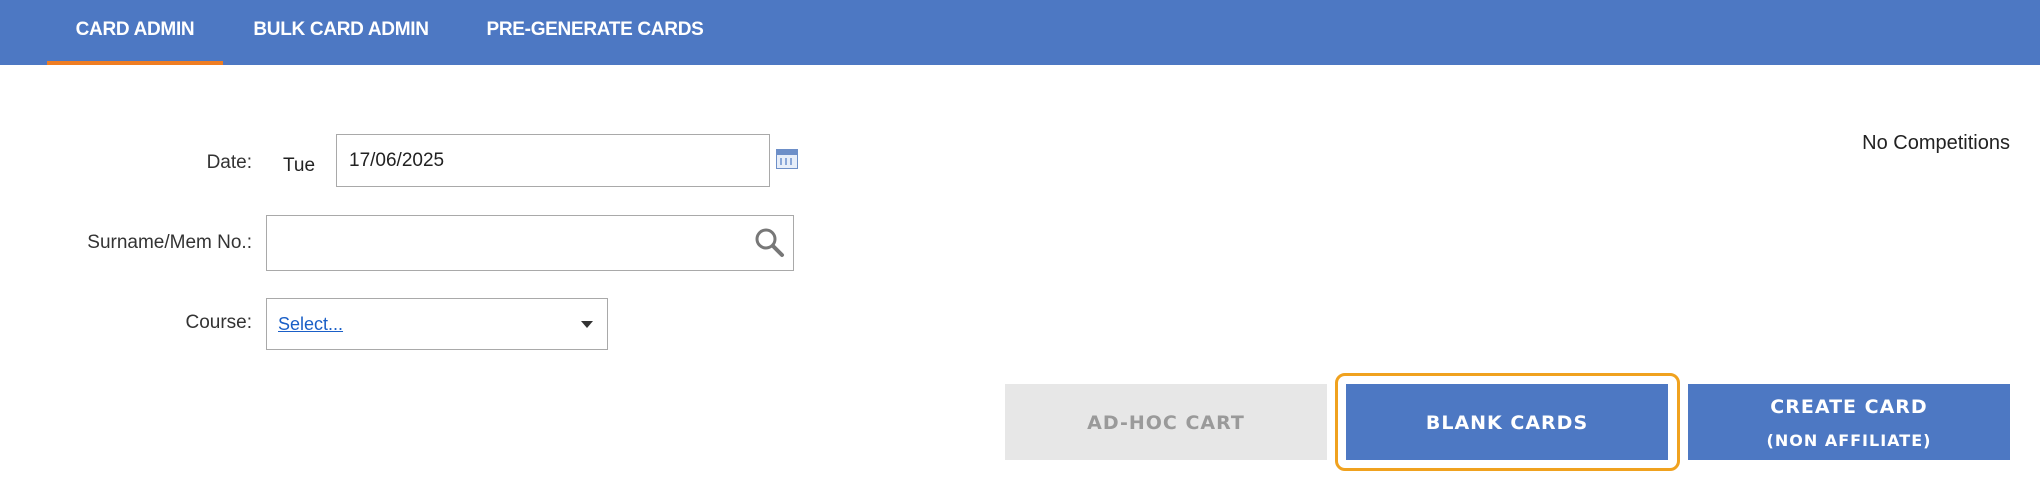  Describe the element at coordinates (1936, 143) in the screenshot. I see `competitions-status: No Competitions` at that location.